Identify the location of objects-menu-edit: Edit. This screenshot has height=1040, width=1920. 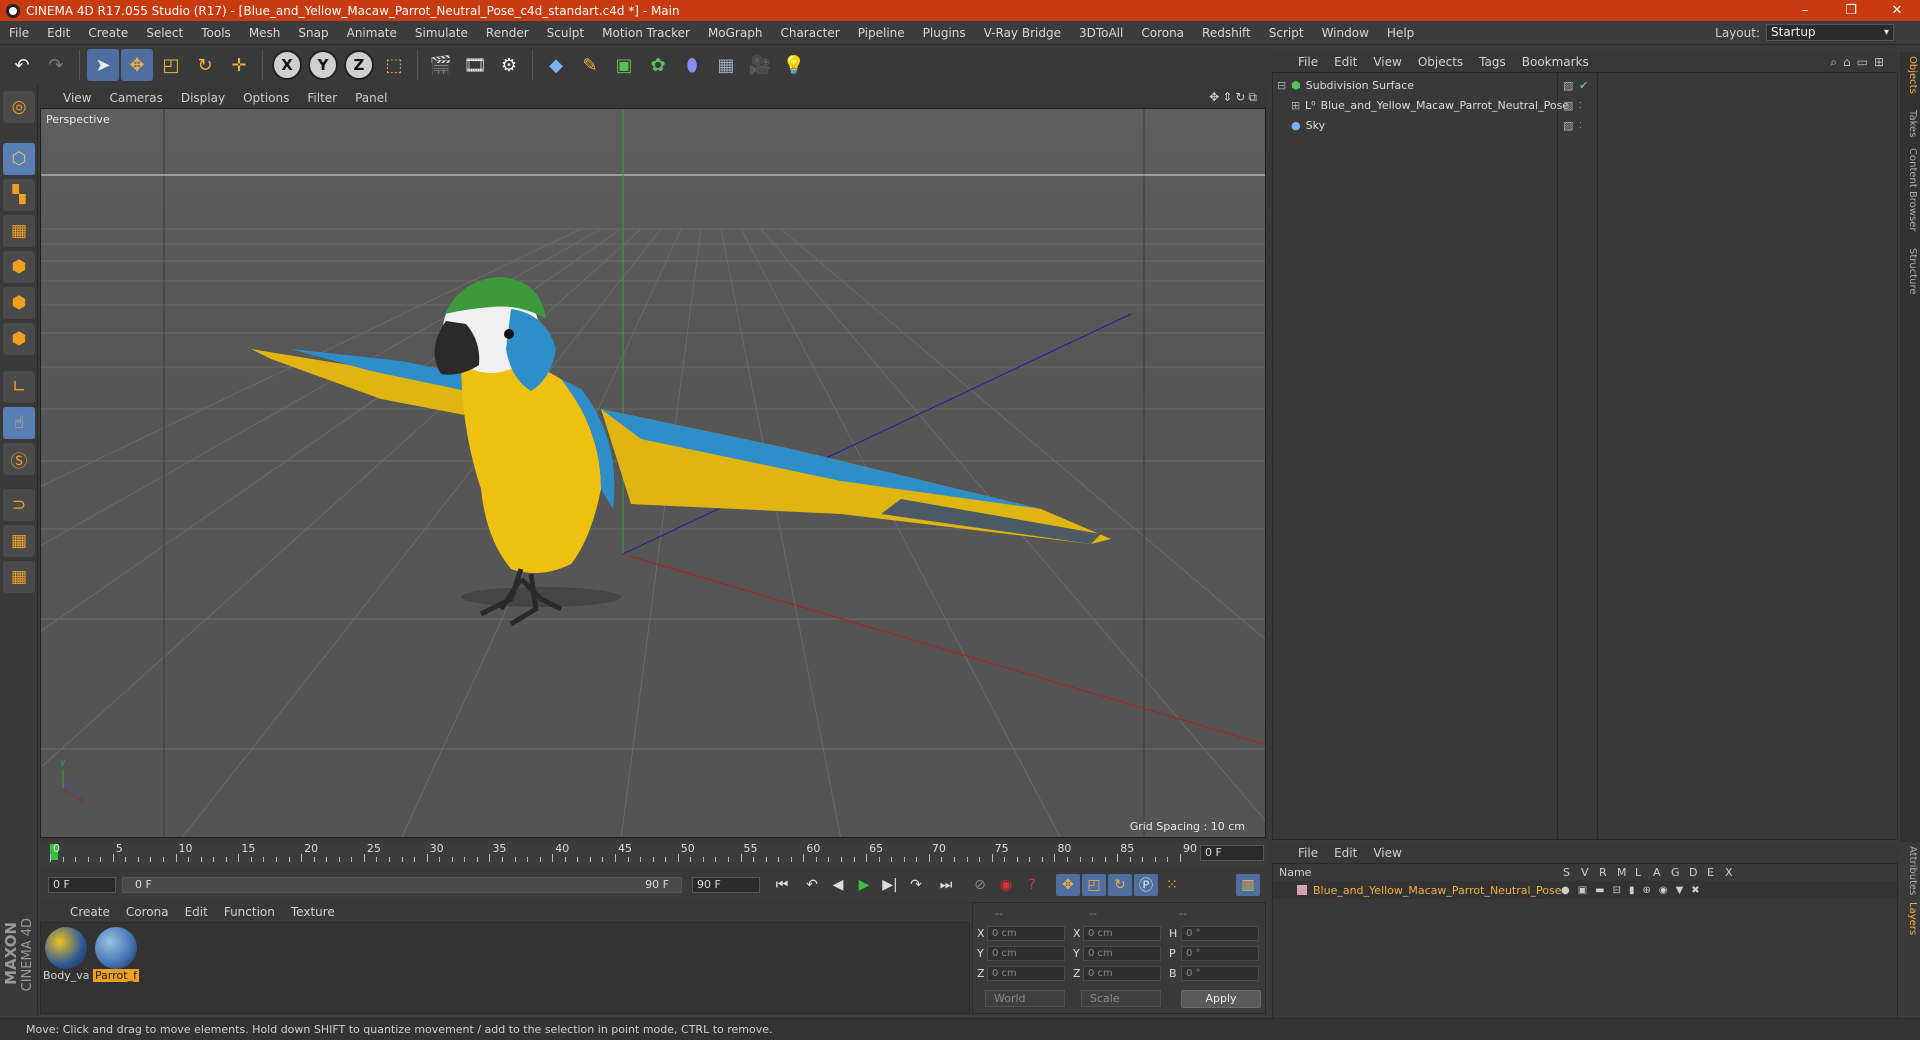
(1345, 62).